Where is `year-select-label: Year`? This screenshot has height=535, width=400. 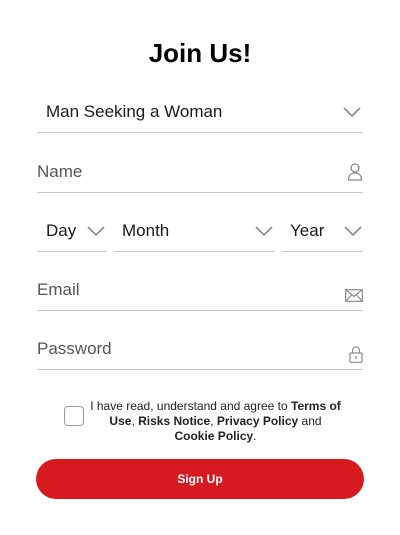
year-select-label: Year is located at coordinates (307, 230).